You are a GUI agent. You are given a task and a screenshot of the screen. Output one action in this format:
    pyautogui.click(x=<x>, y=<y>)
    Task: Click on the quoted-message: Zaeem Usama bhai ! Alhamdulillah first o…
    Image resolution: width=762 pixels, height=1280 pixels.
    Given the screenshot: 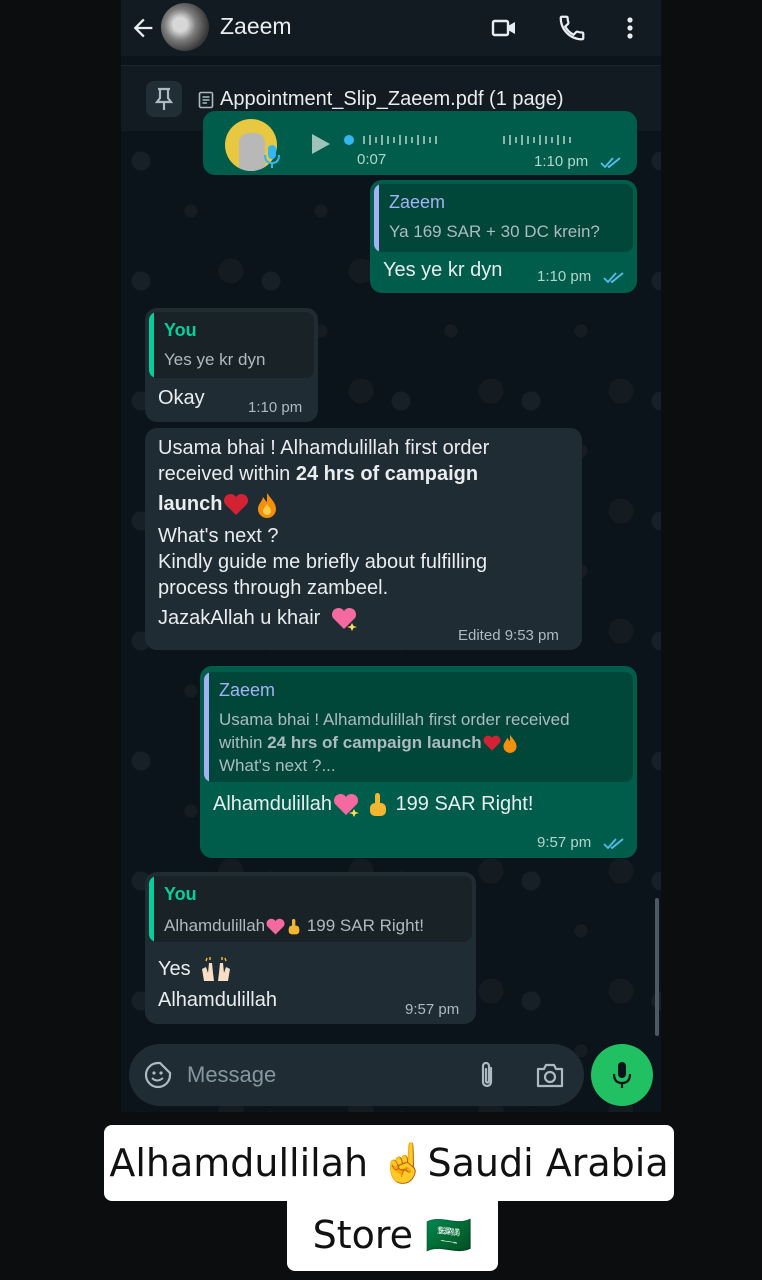 What is the action you would take?
    pyautogui.click(x=418, y=727)
    